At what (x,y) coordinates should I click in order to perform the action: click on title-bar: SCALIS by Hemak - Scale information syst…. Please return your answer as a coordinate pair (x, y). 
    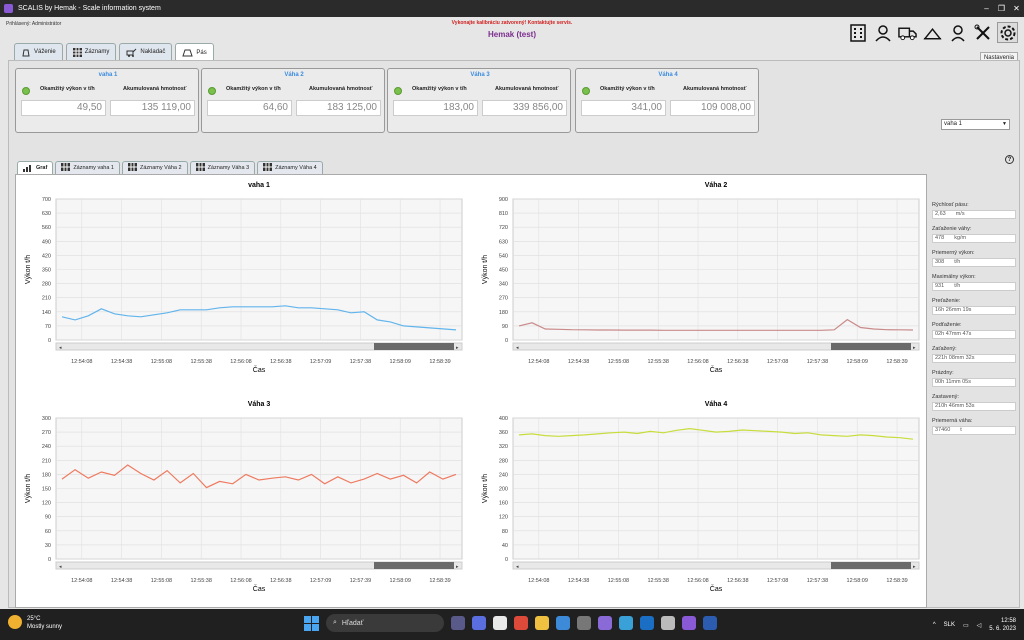
    Looking at the image, I should click on (512, 8).